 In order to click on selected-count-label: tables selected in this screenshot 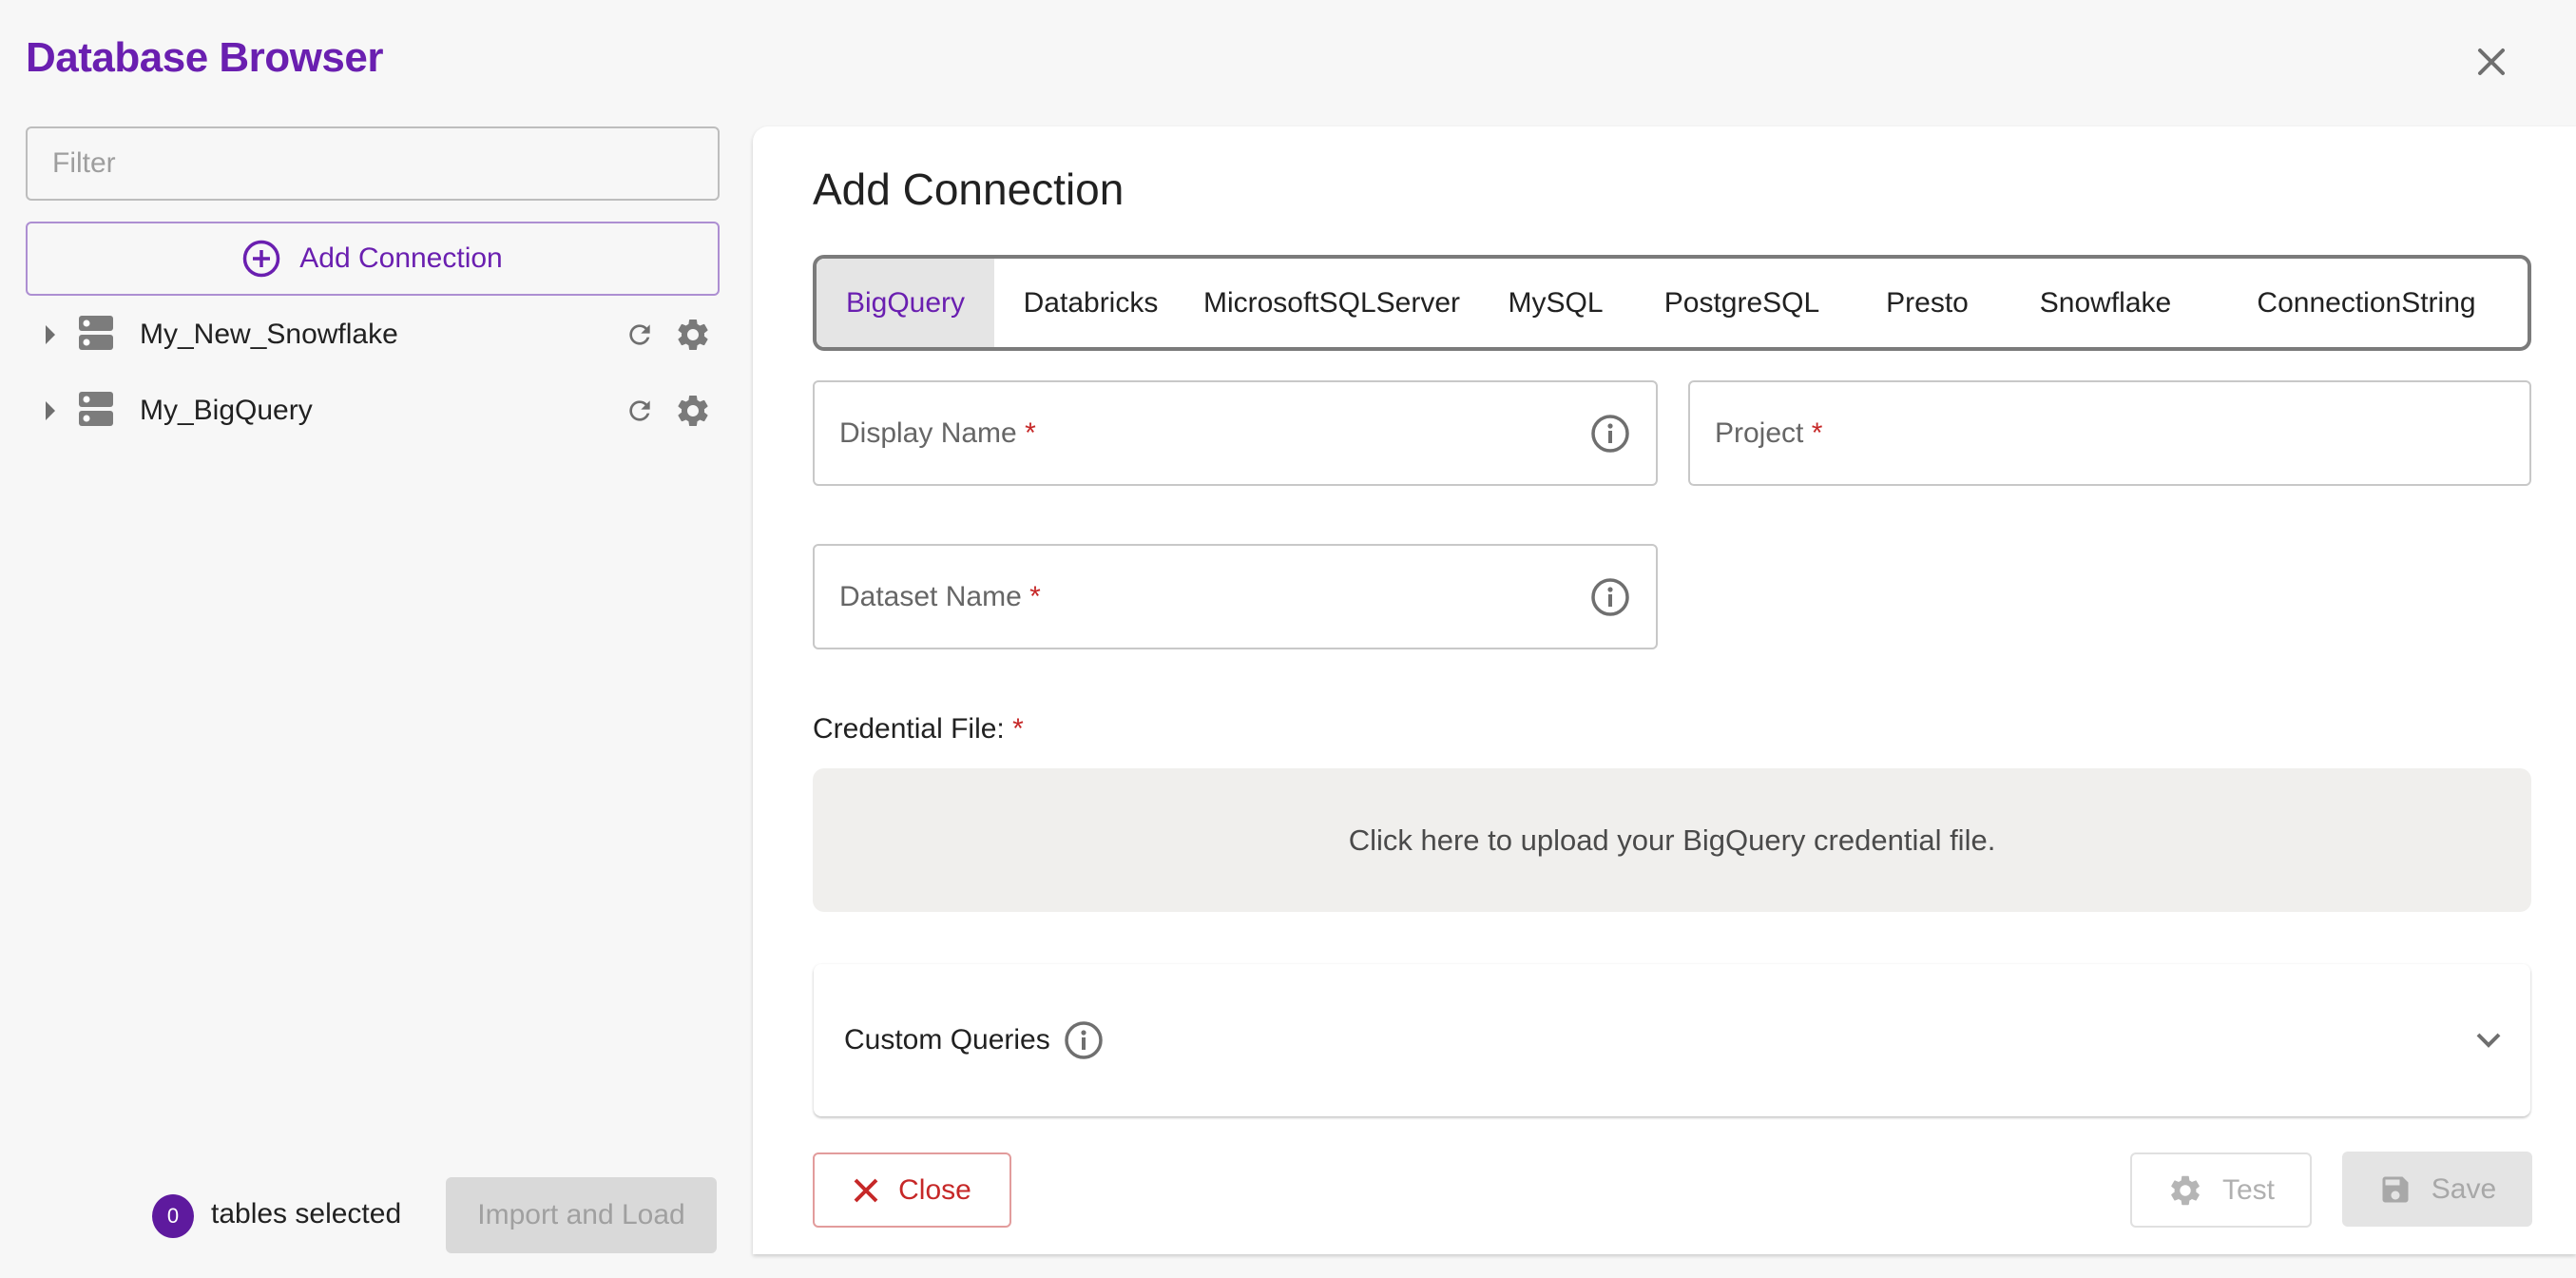, I will do `click(306, 1214)`.